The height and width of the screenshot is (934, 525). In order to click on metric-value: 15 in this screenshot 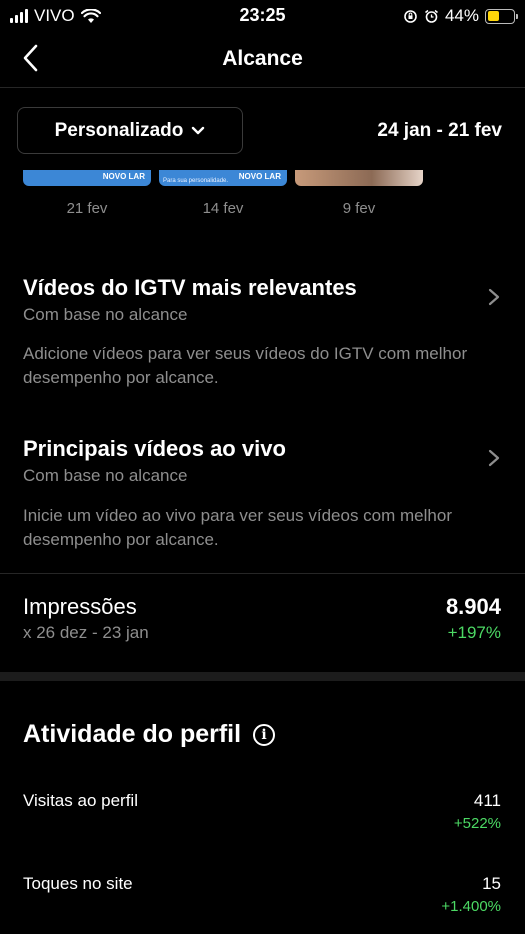, I will do `click(491, 883)`.